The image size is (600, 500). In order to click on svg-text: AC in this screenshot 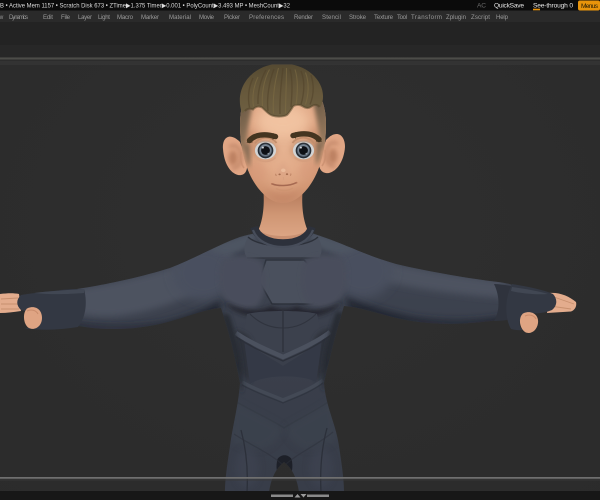, I will do `click(481, 6)`.